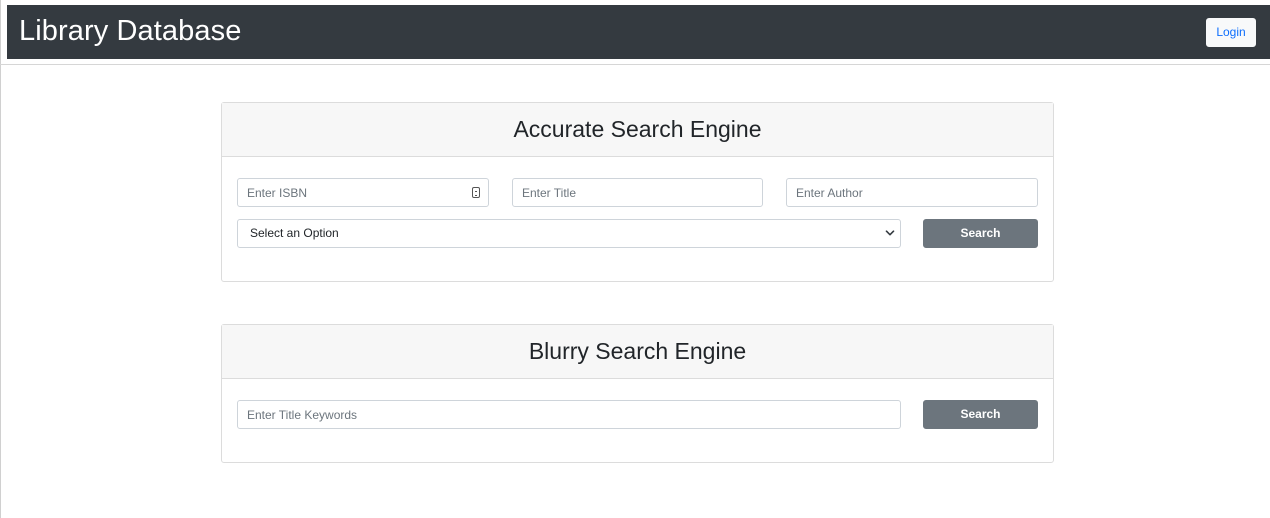  I want to click on title-keywords-input, so click(569, 414).